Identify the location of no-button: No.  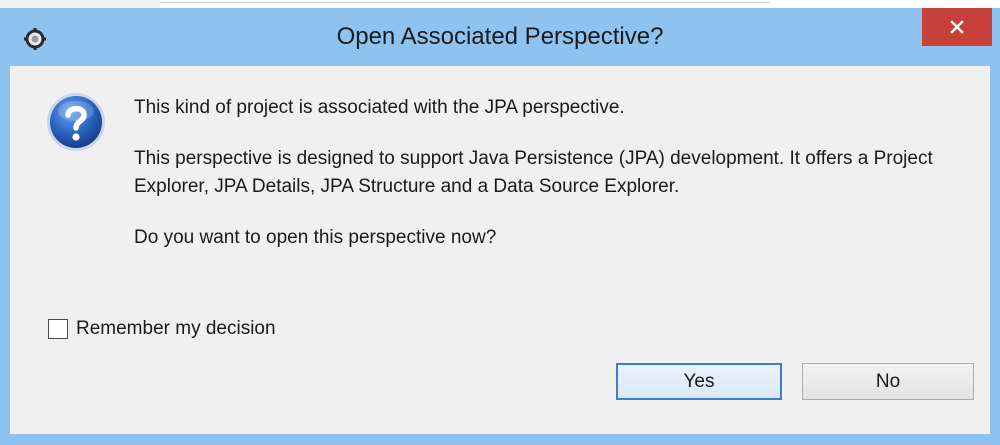
(888, 381).